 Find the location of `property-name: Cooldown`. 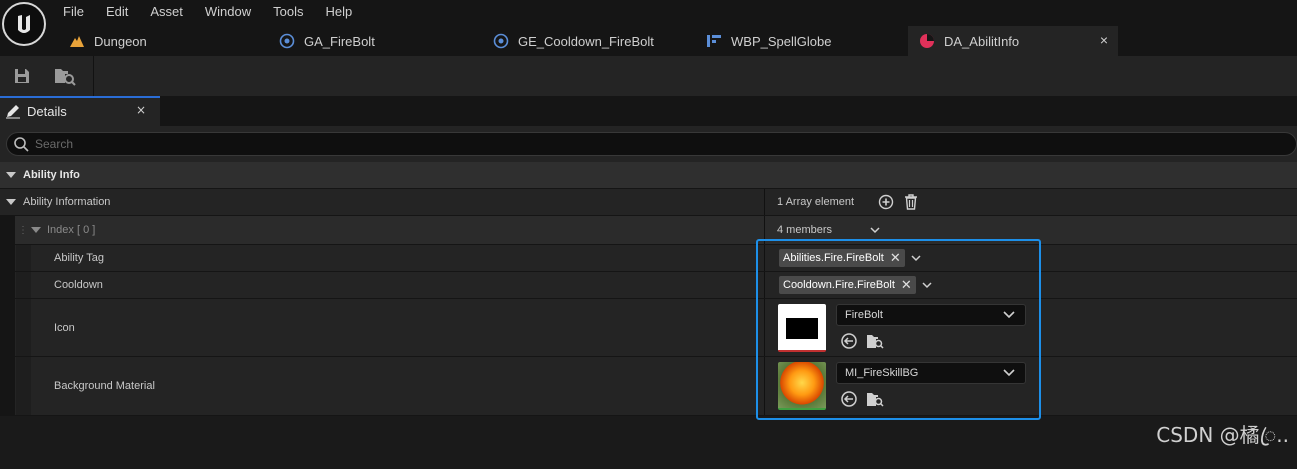

property-name: Cooldown is located at coordinates (78, 285).